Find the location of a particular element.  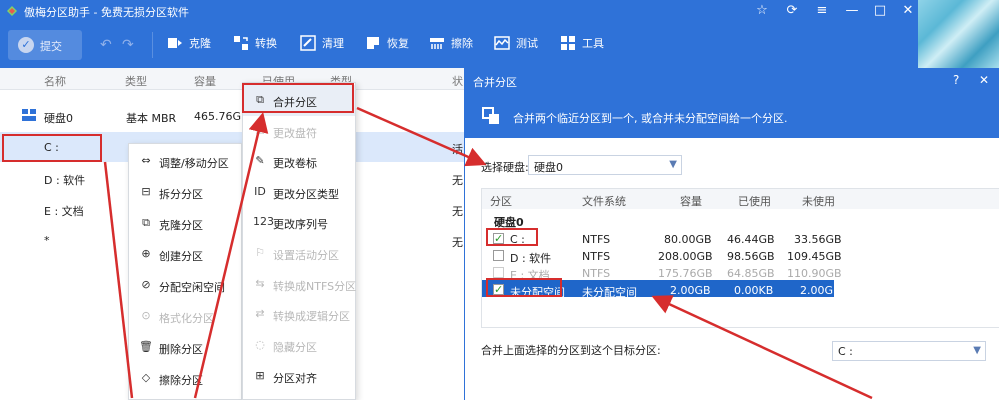

col-free: 未使用 is located at coordinates (818, 201).